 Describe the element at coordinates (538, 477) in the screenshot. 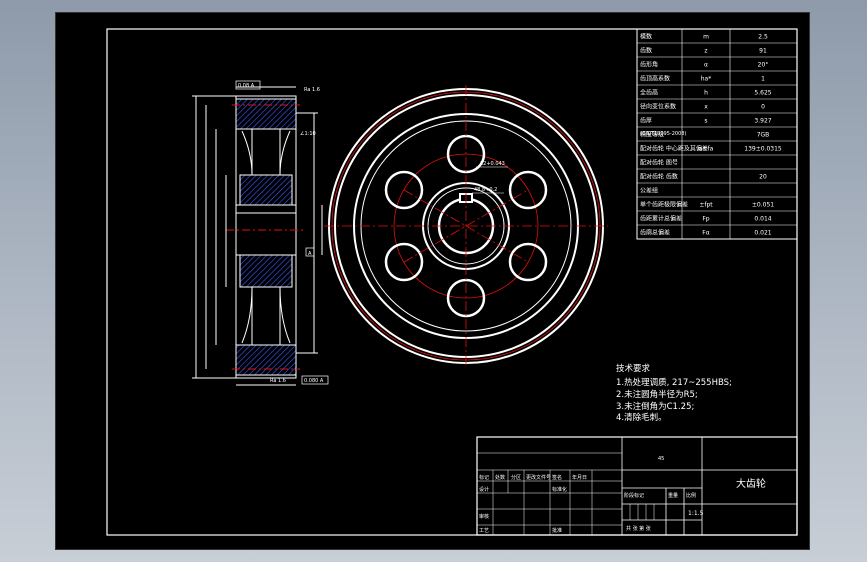

I see `tb-change: 更改文件号` at that location.